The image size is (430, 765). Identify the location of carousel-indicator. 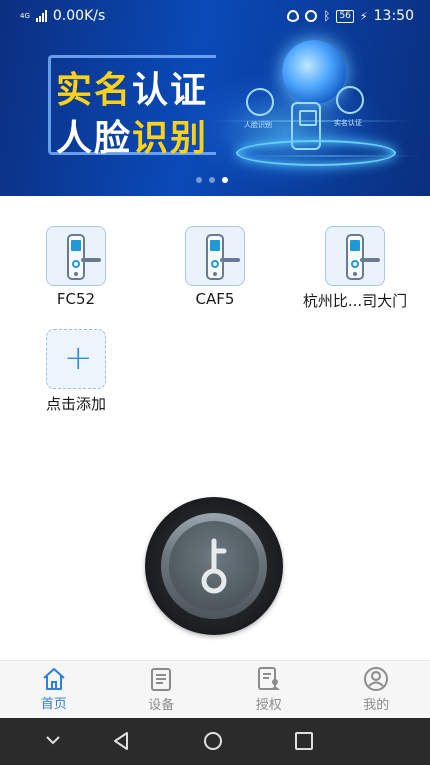
(212, 180).